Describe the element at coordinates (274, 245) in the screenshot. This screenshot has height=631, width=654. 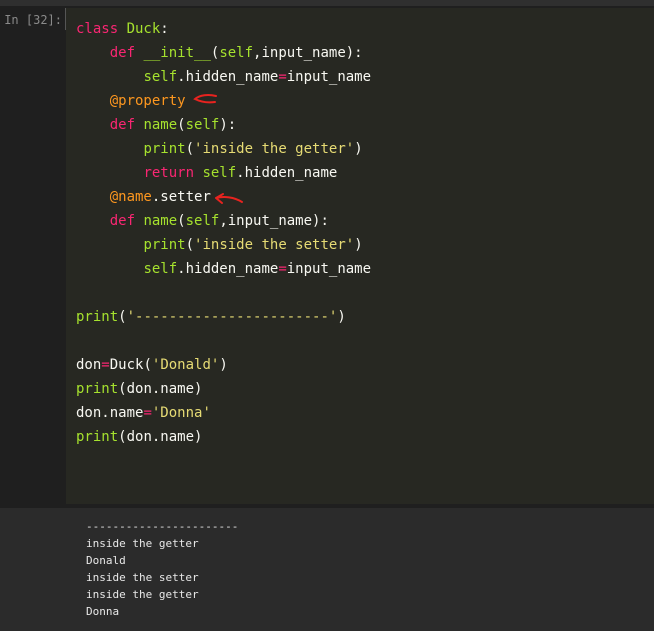
I see `code-token: 'inside the setter'` at that location.